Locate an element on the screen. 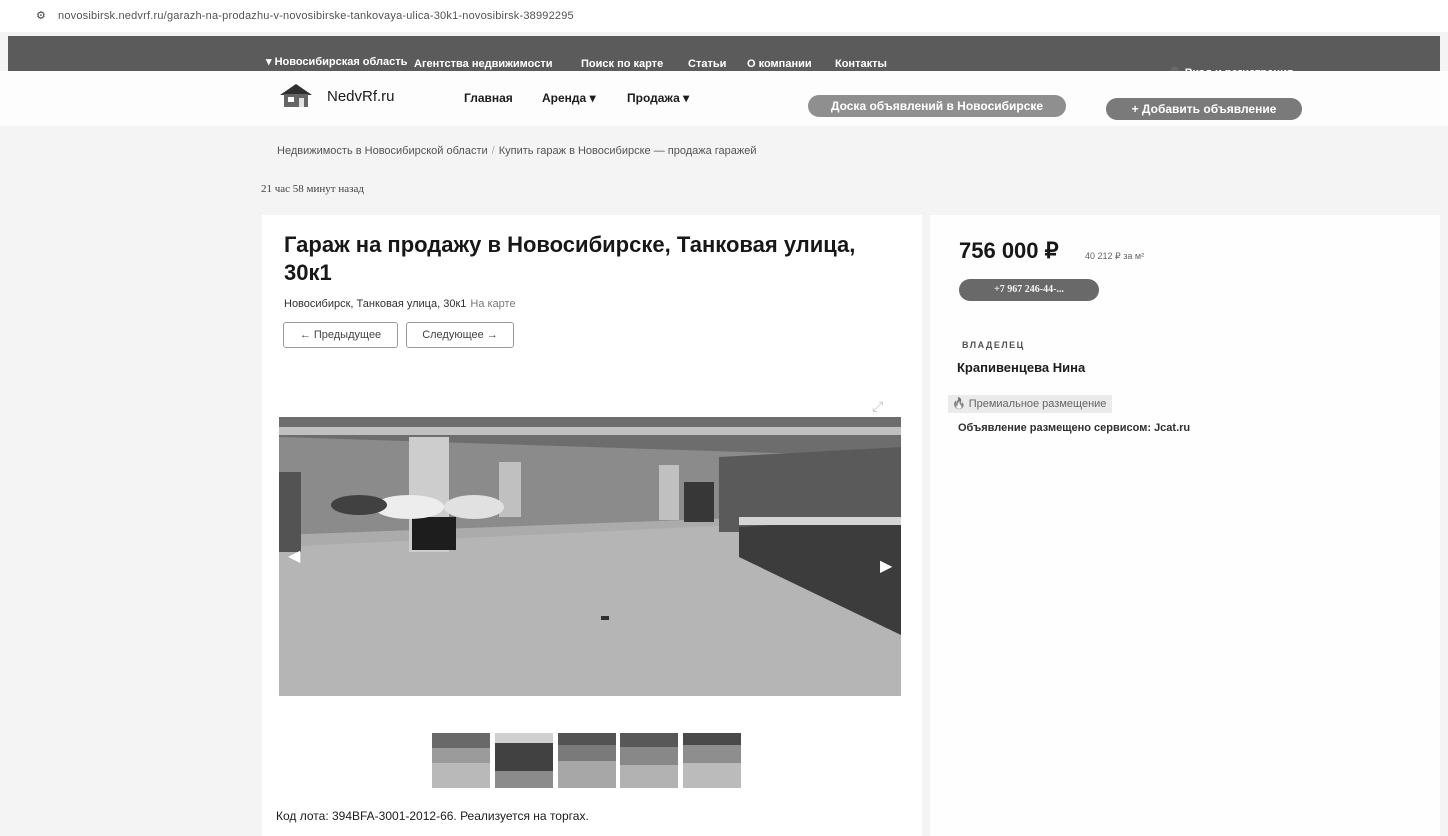 This screenshot has height=836, width=1448. map-link: На карте is located at coordinates (492, 304).